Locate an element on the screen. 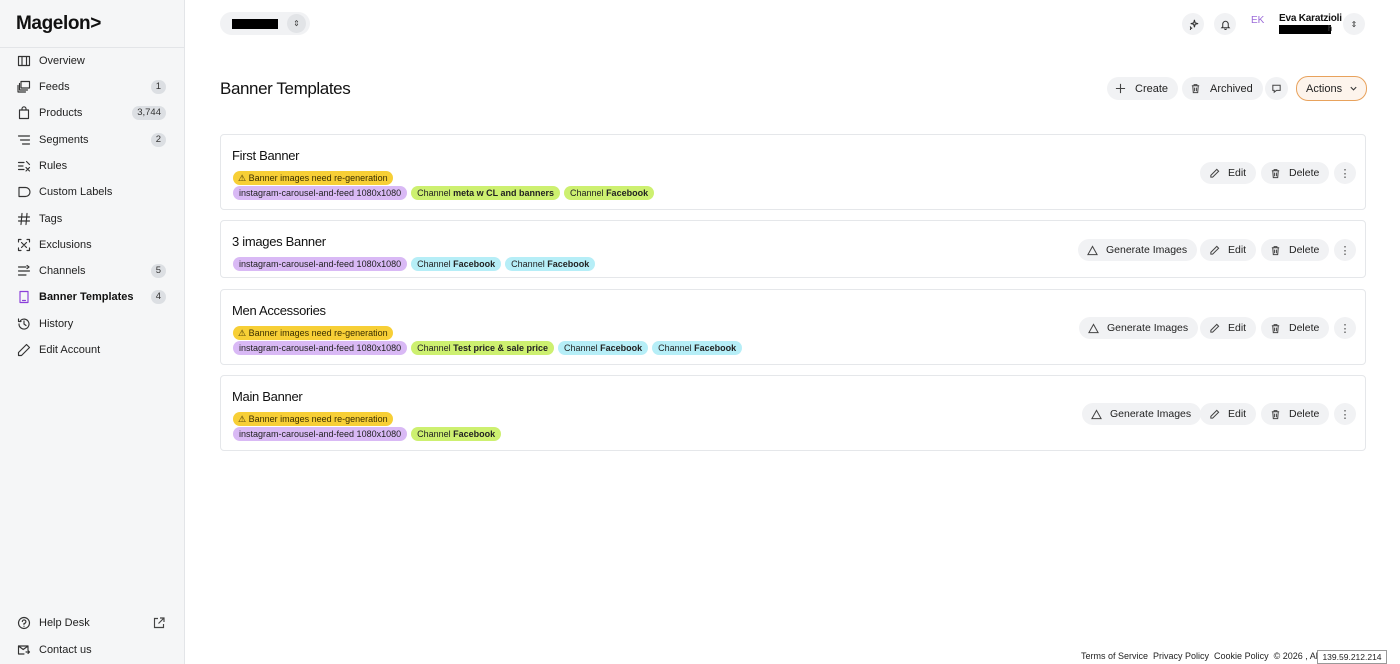 This screenshot has width=1400, height=664. sidebar-item-label: Edit Account is located at coordinates (70, 350).